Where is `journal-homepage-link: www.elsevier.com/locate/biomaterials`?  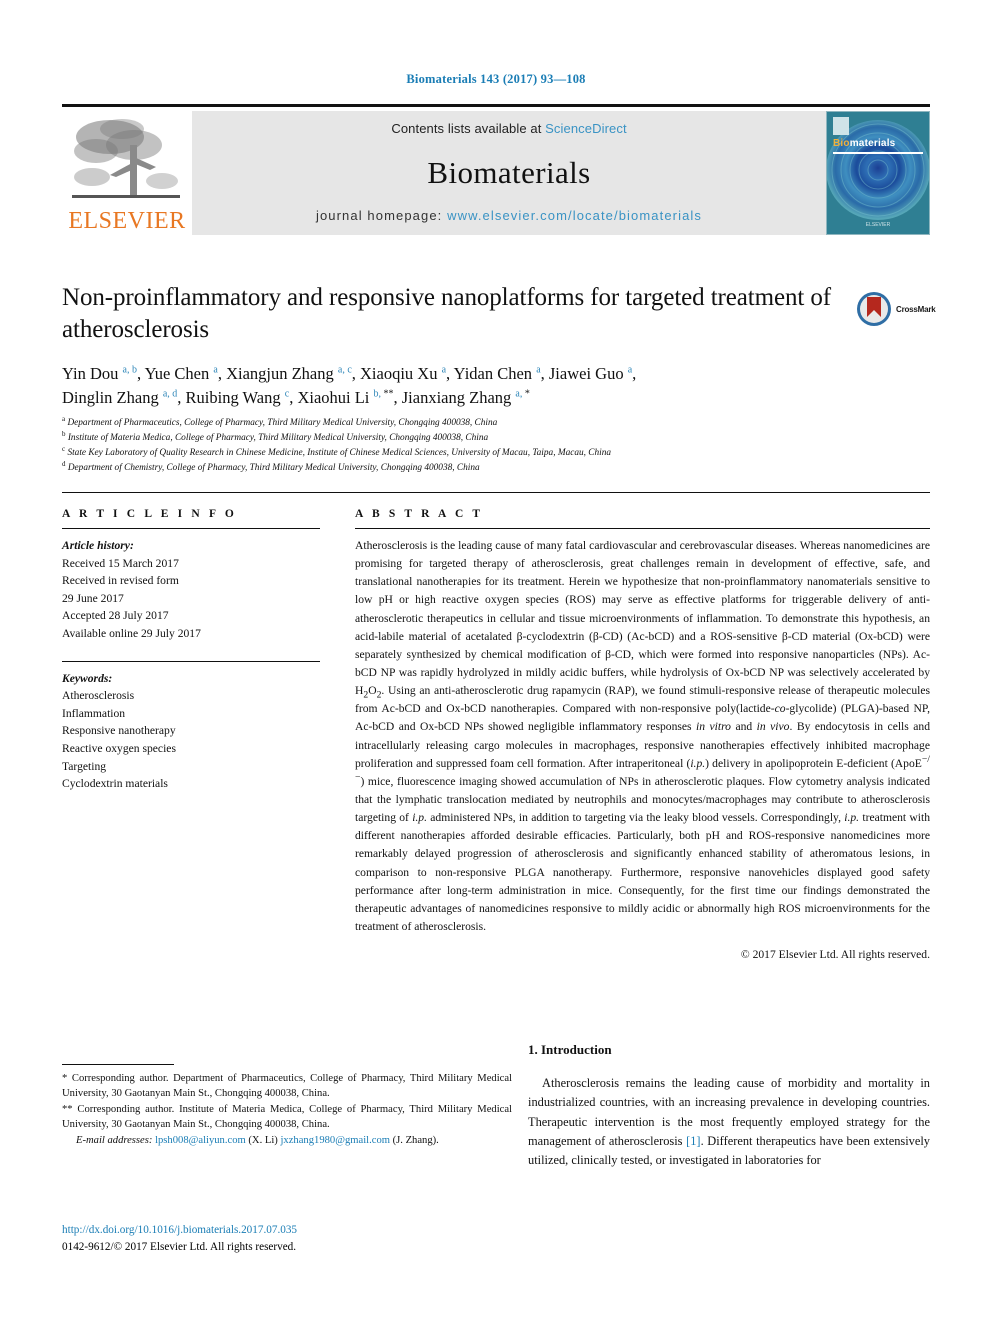 journal-homepage-link: www.elsevier.com/locate/biomaterials is located at coordinates (574, 215).